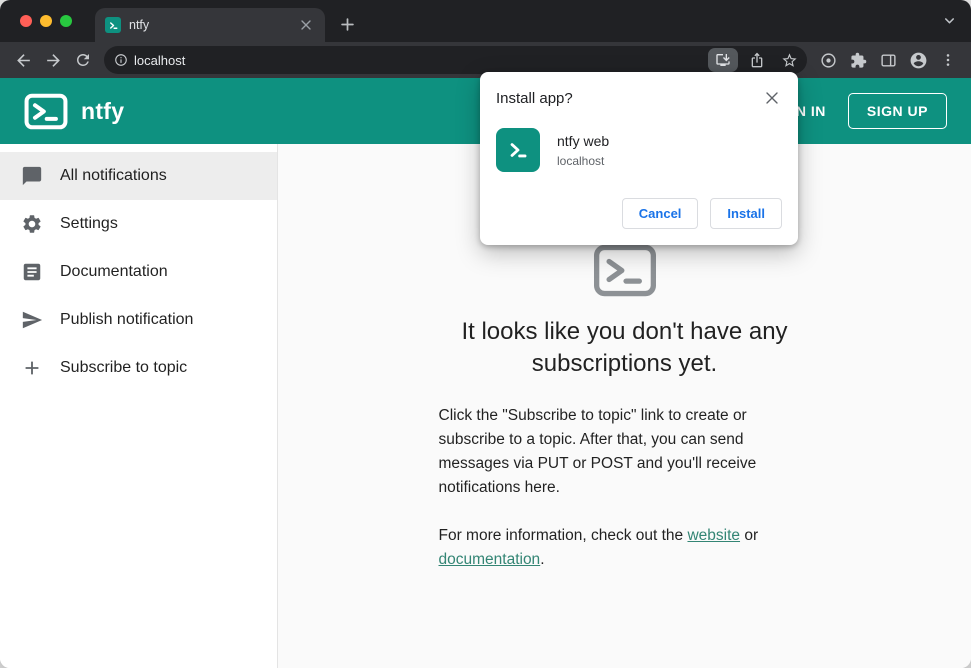 Image resolution: width=971 pixels, height=668 pixels. I want to click on share-icon, so click(757, 60).